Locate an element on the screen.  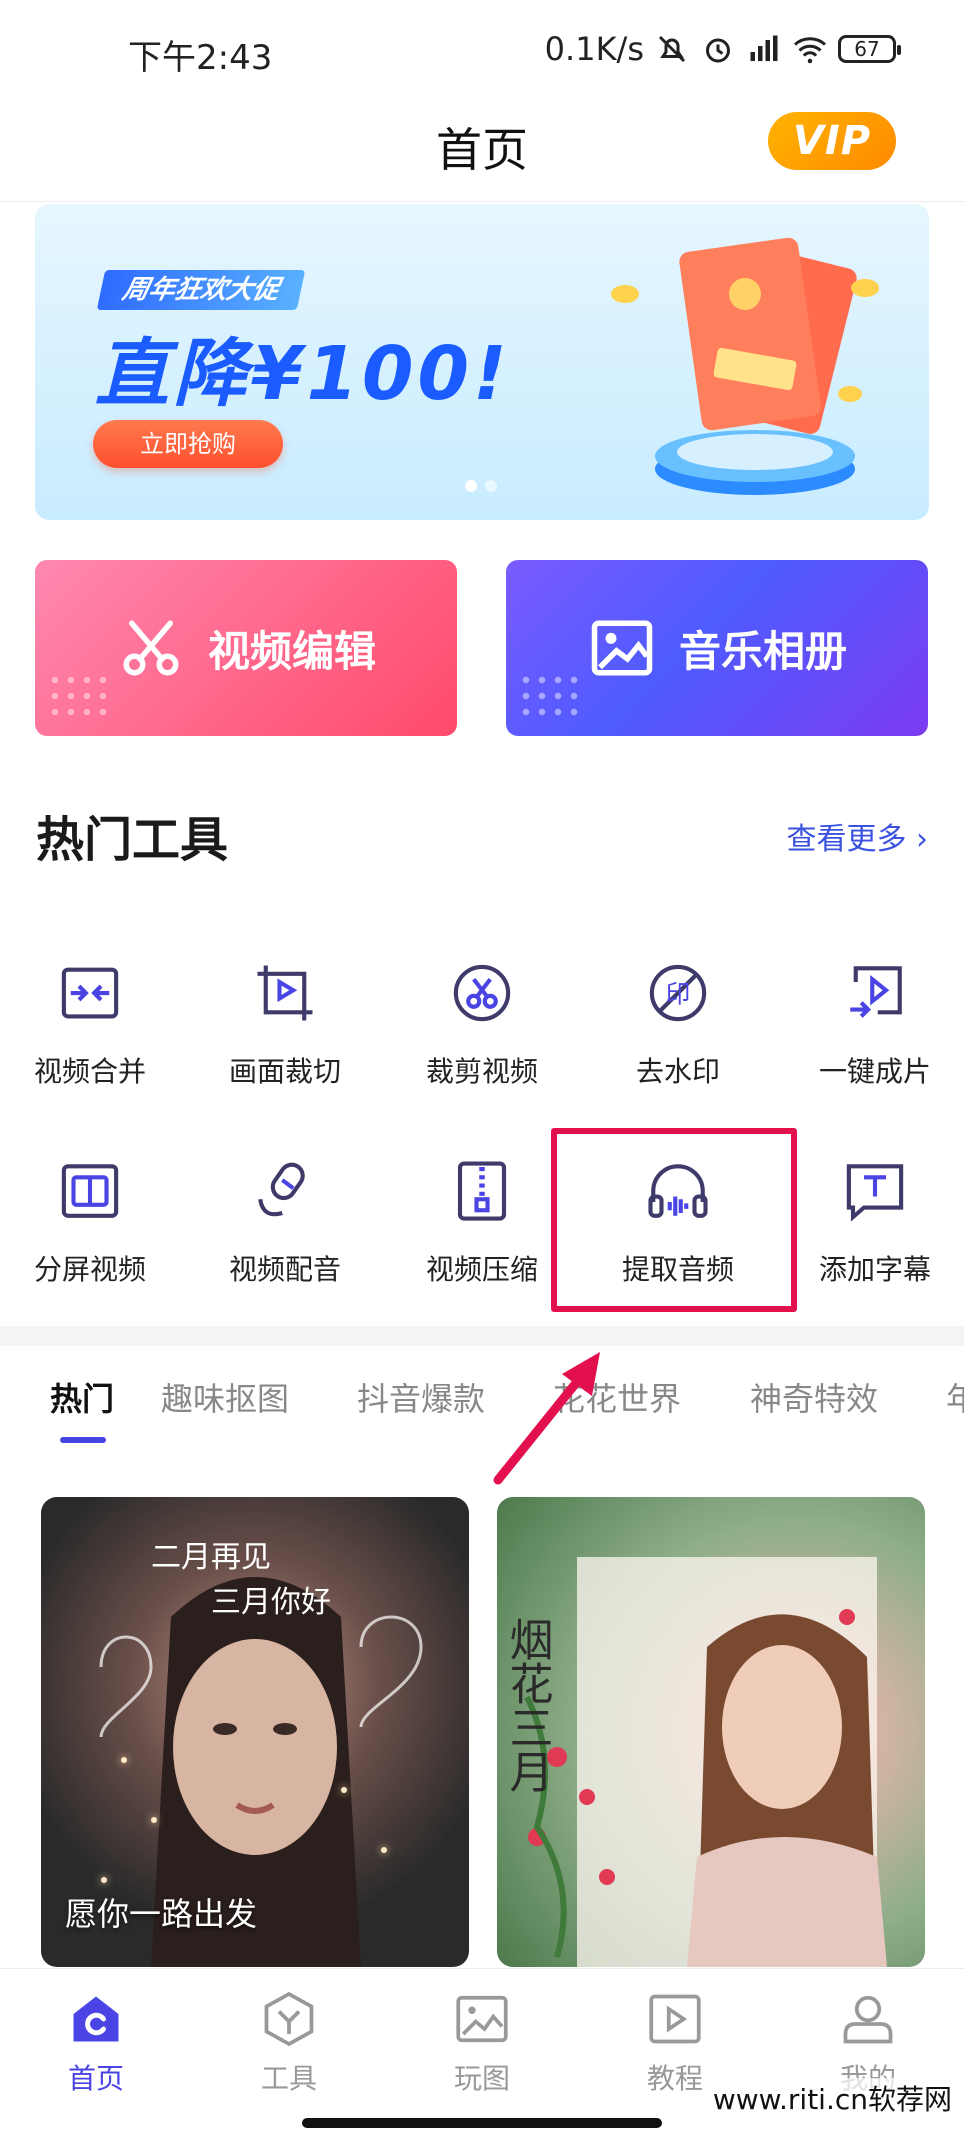
hot-tools-title: 热门工具 is located at coordinates (132, 840).